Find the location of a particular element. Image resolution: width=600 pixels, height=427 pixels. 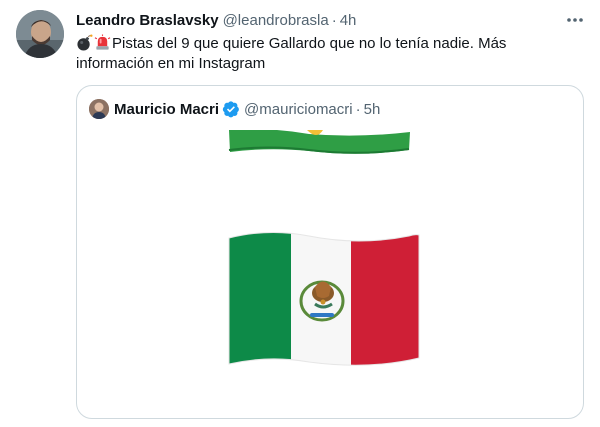

avatar-photo is located at coordinates (40, 34).